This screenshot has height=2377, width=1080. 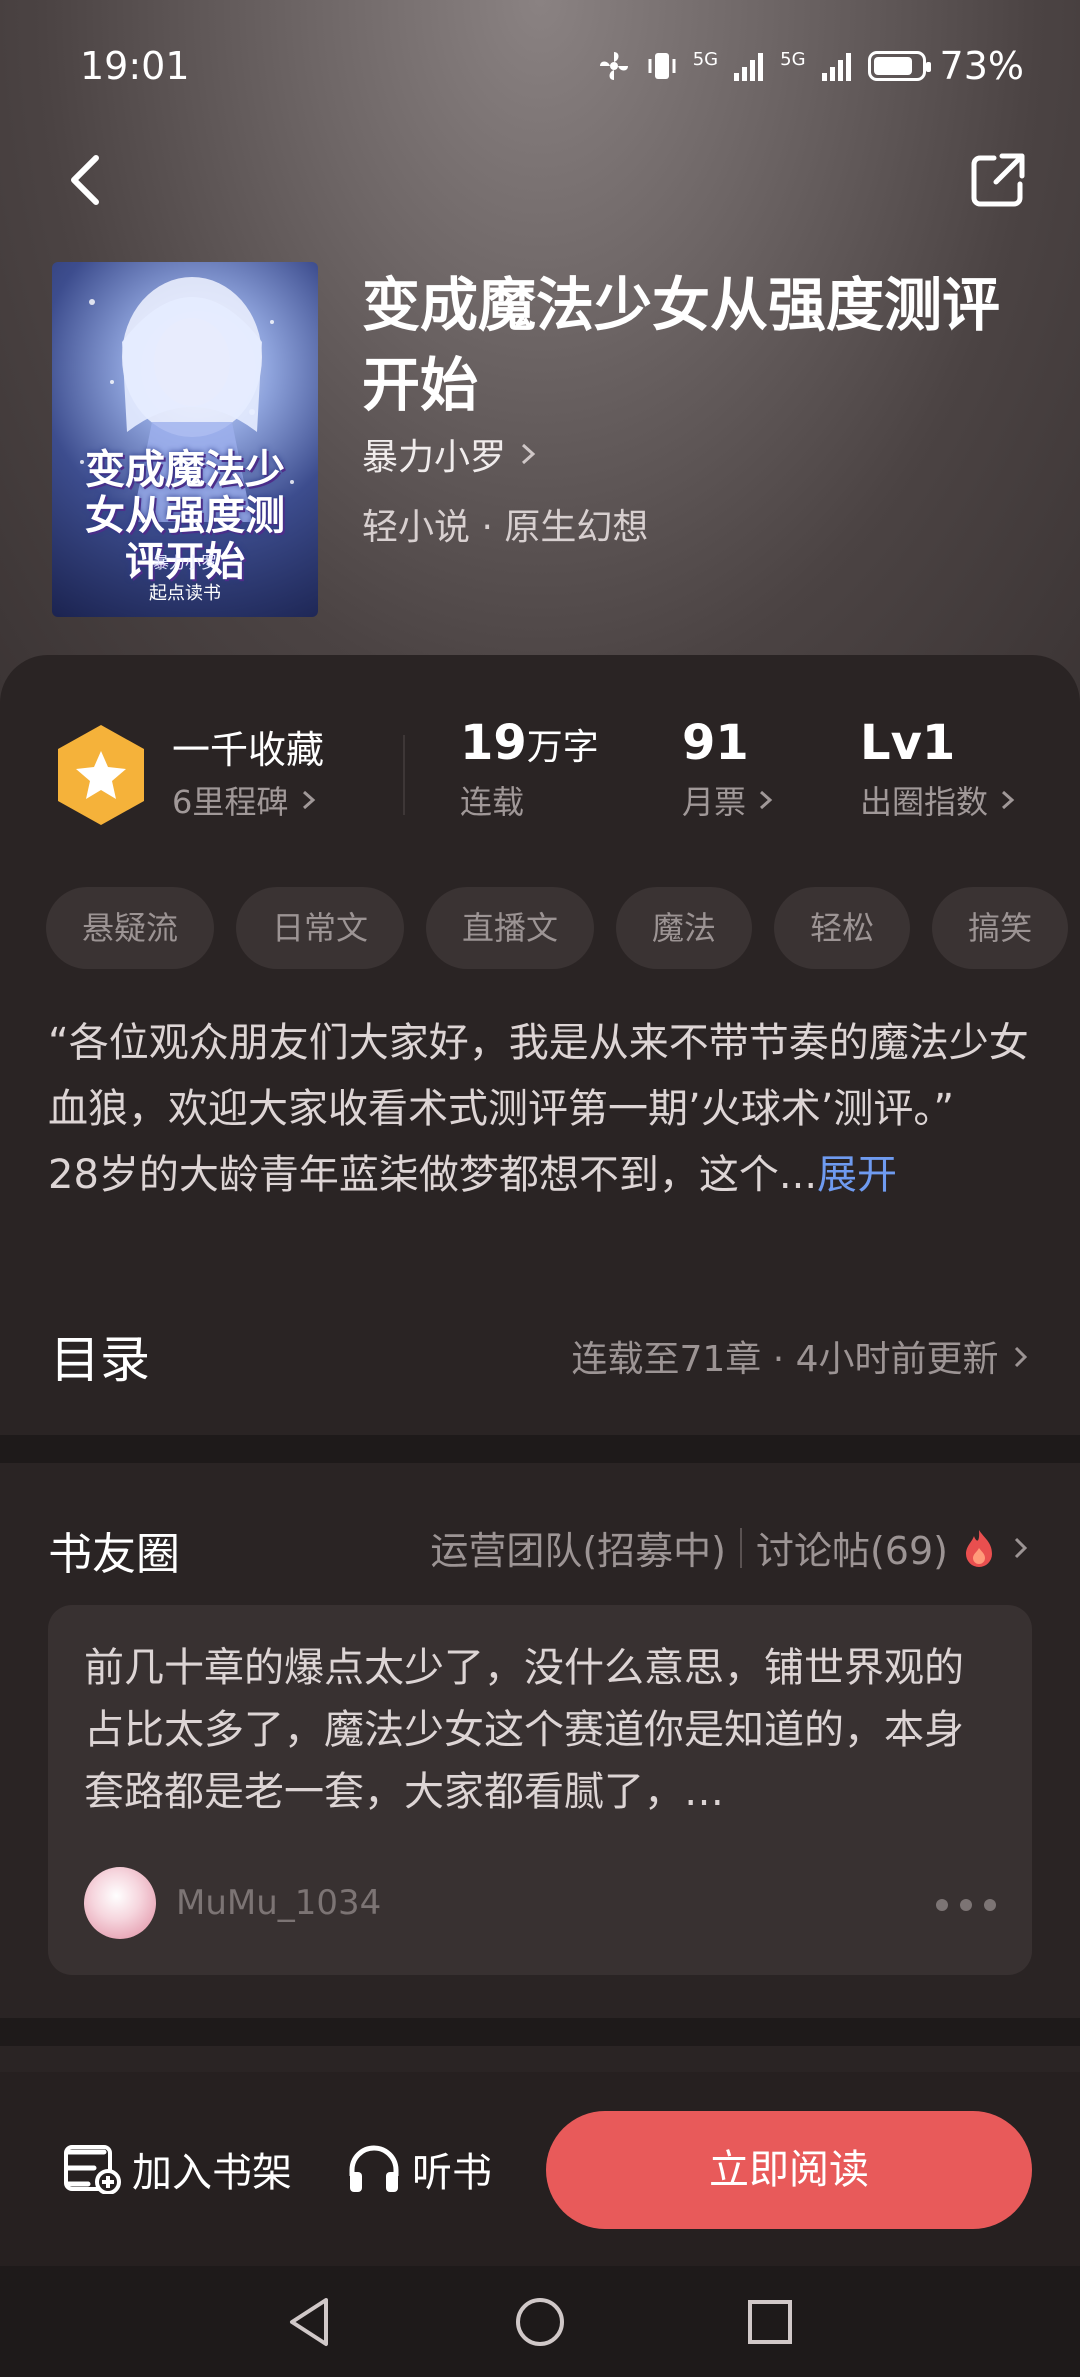 What do you see at coordinates (731, 1547) in the screenshot?
I see `reader-circle-links: 运营团队(招募中) 讨论帖(69)` at bounding box center [731, 1547].